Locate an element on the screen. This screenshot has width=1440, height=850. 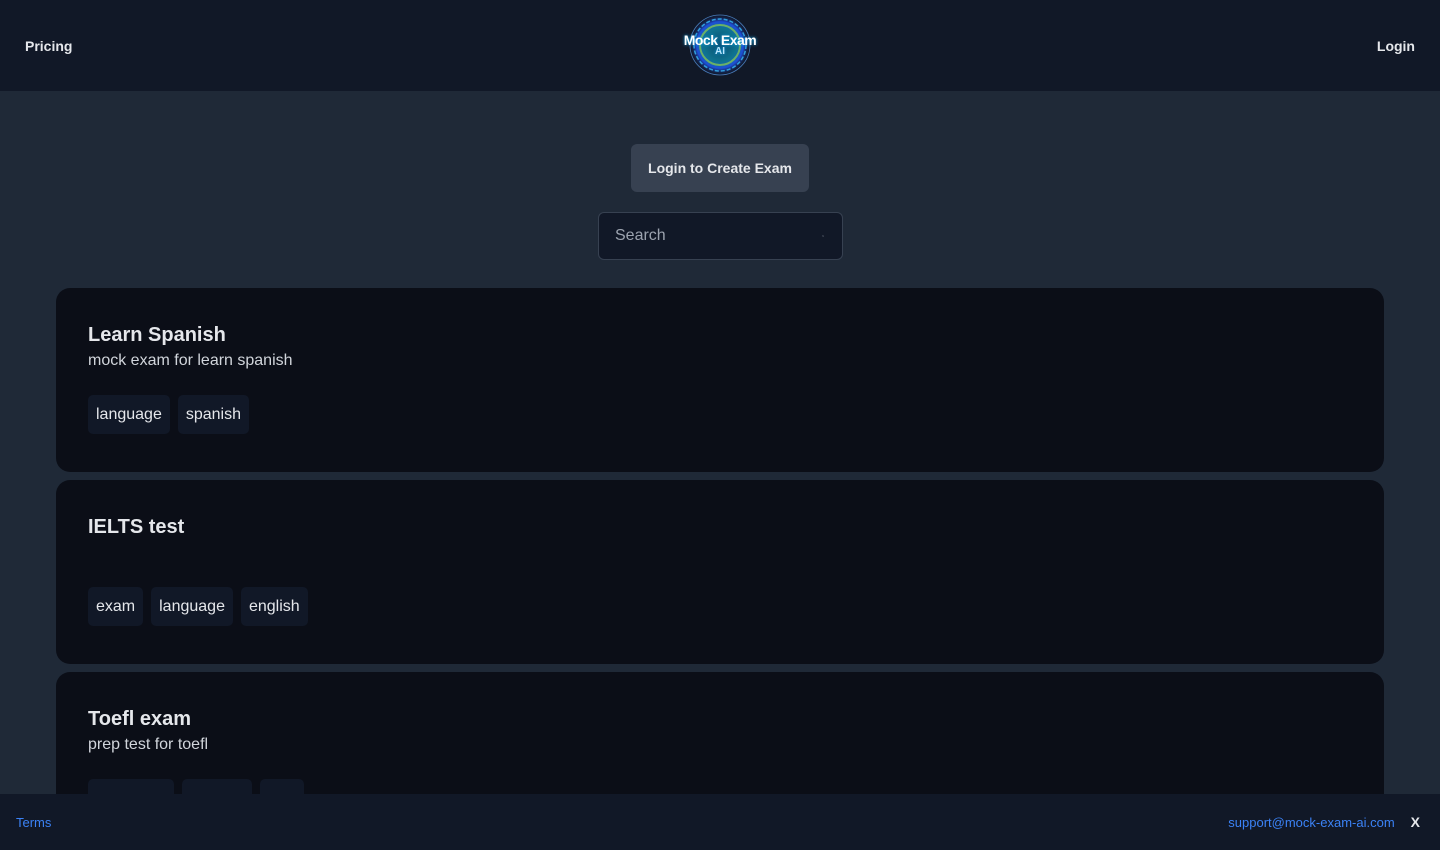
exam-title: Learn Spanish is located at coordinates (157, 335).